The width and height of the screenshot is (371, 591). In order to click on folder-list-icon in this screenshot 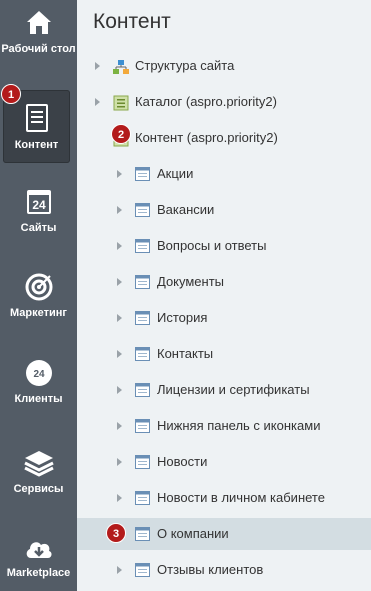, I will do `click(121, 103)`.